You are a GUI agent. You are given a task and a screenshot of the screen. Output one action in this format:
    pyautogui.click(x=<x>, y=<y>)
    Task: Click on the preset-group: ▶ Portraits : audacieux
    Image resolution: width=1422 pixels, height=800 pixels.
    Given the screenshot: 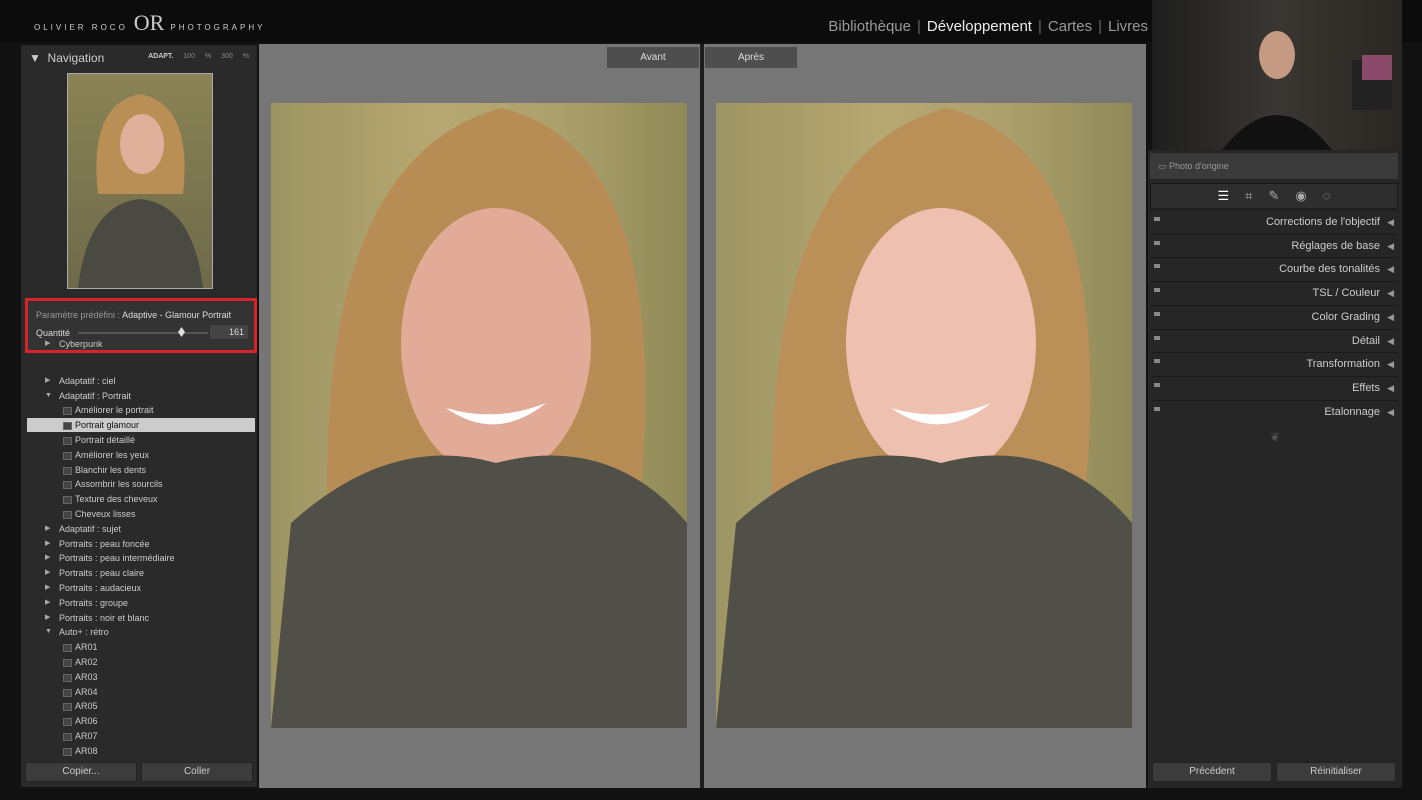 What is the action you would take?
    pyautogui.click(x=141, y=588)
    